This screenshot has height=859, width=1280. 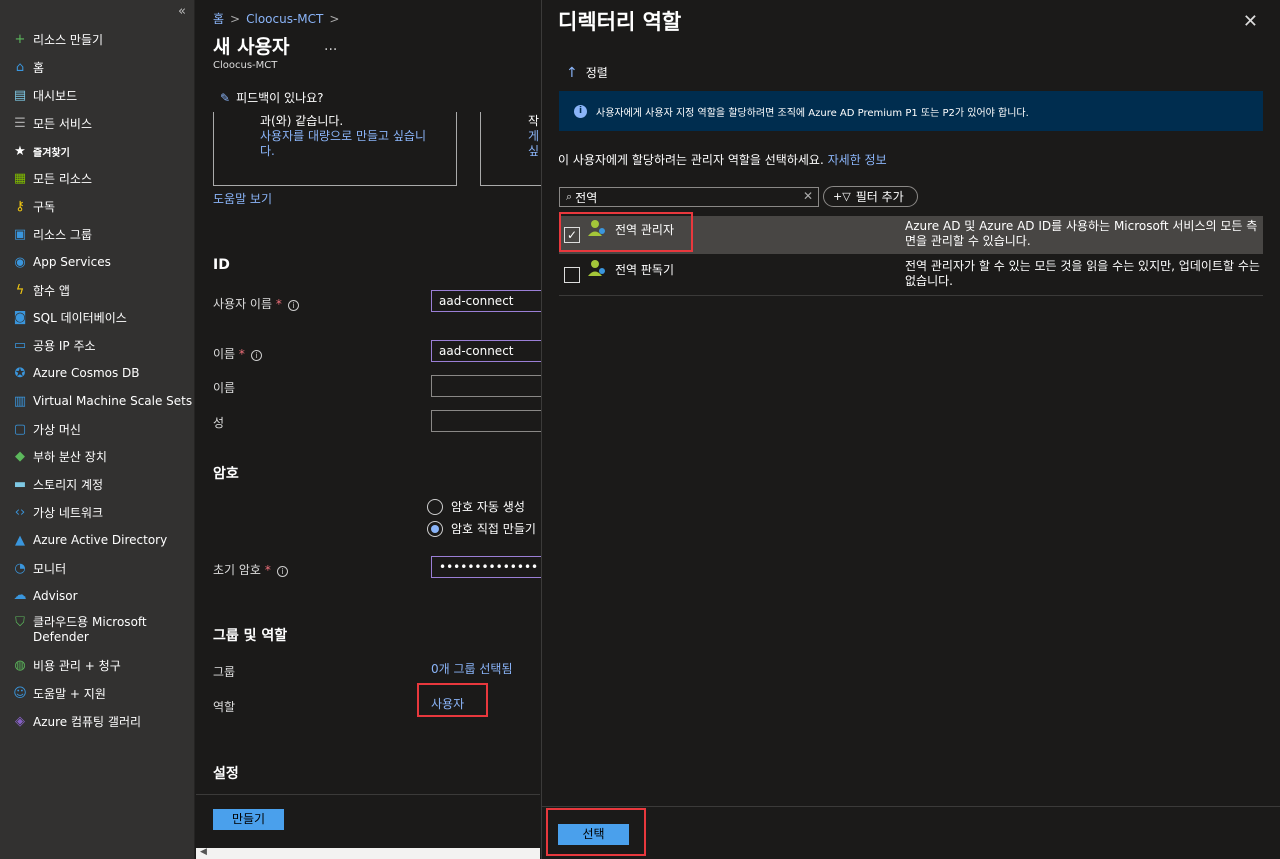 What do you see at coordinates (97, 568) in the screenshot?
I see `sidebar-item: ◔ 모니터` at bounding box center [97, 568].